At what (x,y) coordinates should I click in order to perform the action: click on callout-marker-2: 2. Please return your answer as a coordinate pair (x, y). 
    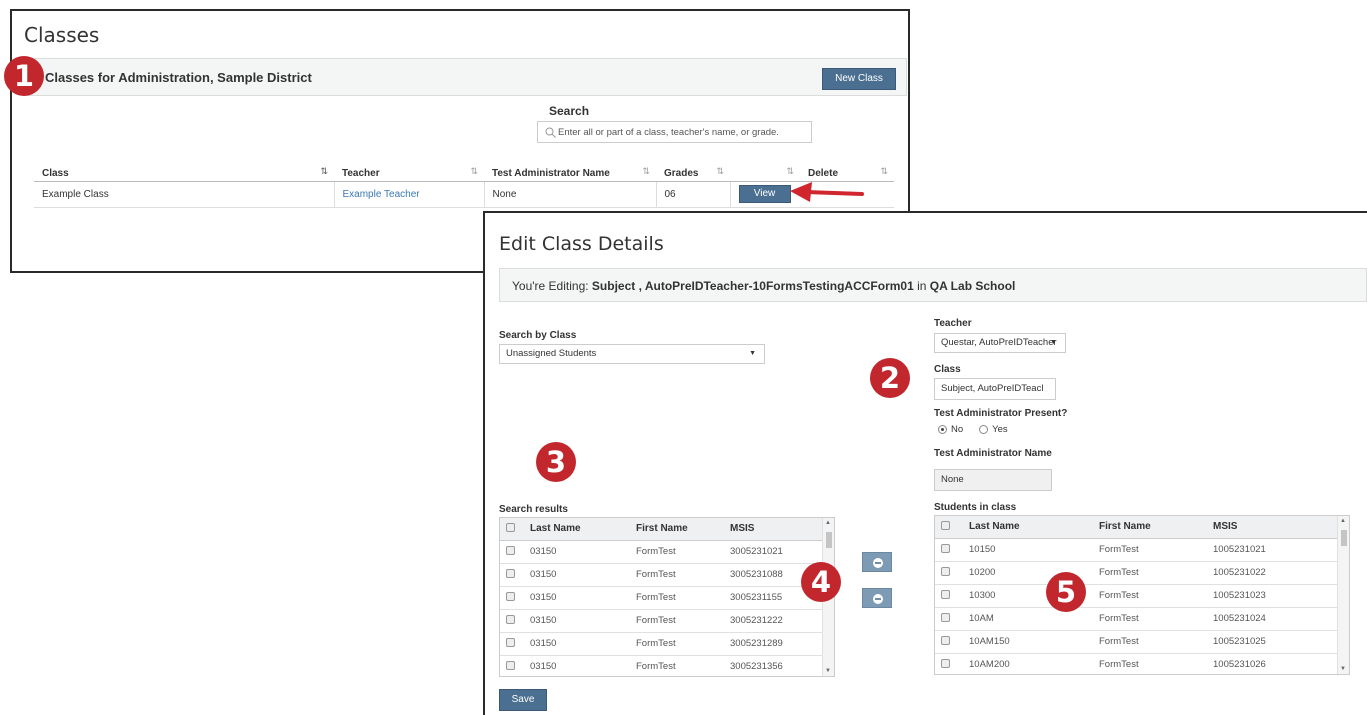
    Looking at the image, I should click on (890, 378).